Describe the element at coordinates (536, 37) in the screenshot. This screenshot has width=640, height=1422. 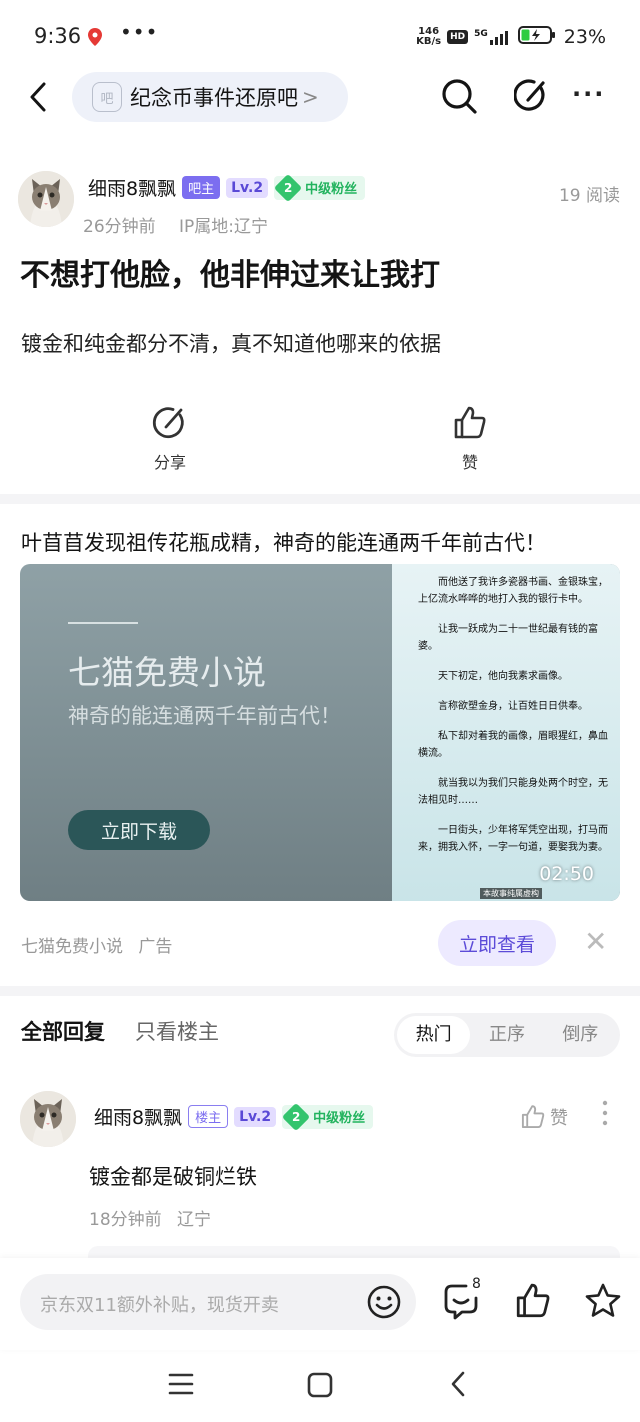
I see `battery-icon` at that location.